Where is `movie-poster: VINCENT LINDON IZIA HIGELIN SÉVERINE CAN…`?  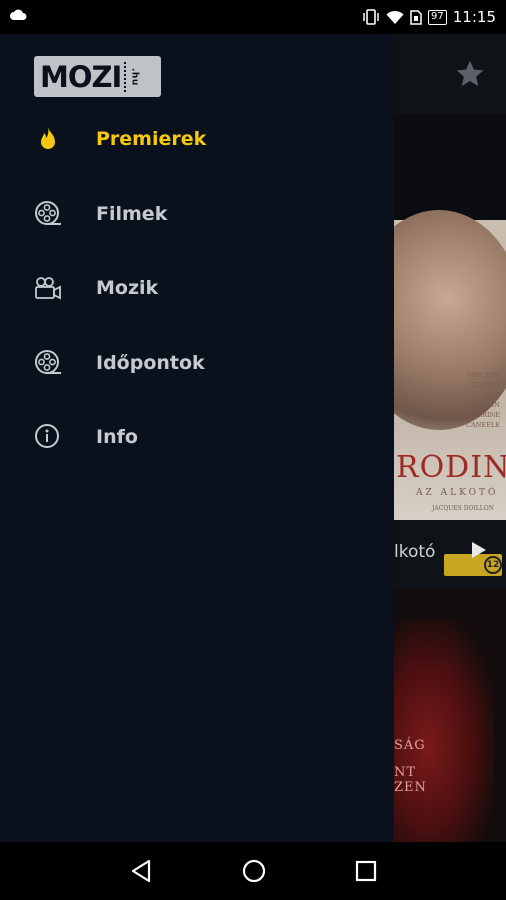 movie-poster: VINCENT LINDON IZIA HIGELIN SÉVERINE CAN… is located at coordinates (450, 365).